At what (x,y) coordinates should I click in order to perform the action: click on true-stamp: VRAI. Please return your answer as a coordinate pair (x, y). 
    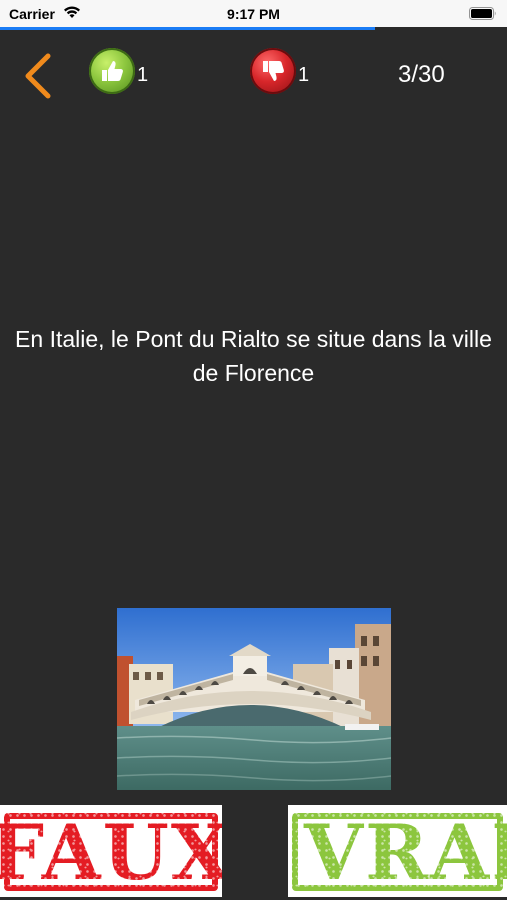
    Looking at the image, I should click on (399, 852).